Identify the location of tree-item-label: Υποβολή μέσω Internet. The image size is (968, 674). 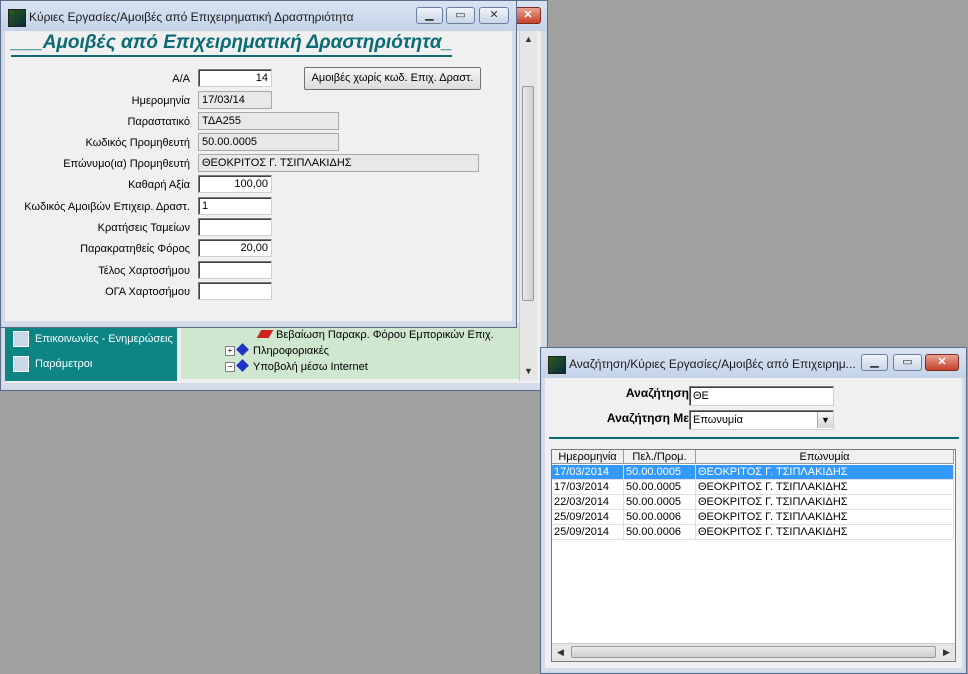
(310, 367).